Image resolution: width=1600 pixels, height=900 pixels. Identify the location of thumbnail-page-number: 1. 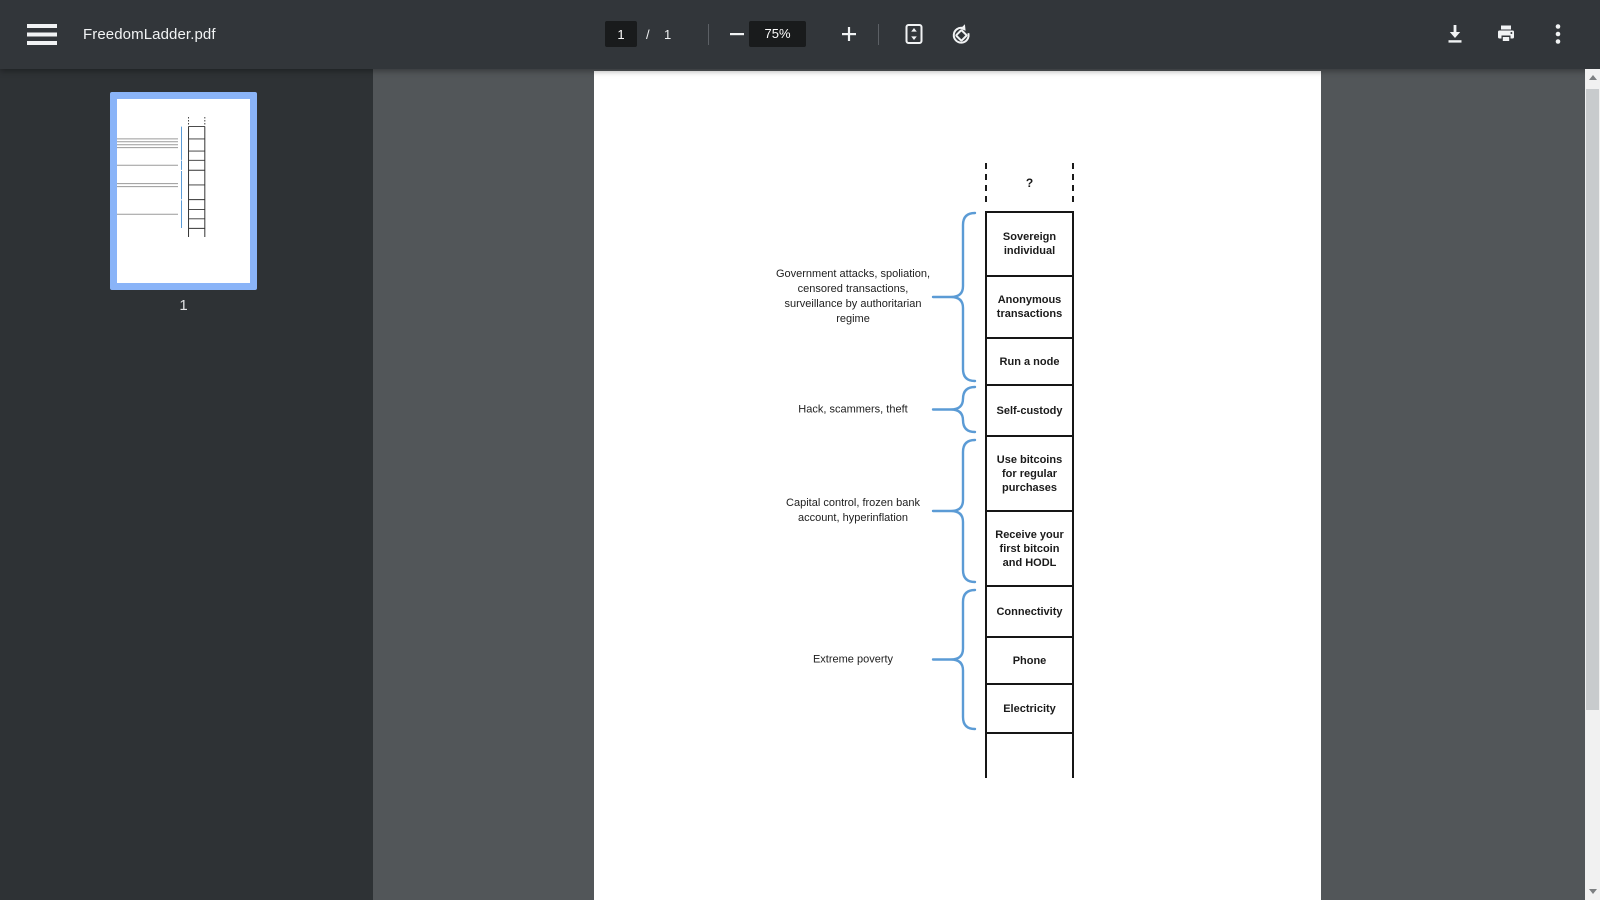
(183, 305).